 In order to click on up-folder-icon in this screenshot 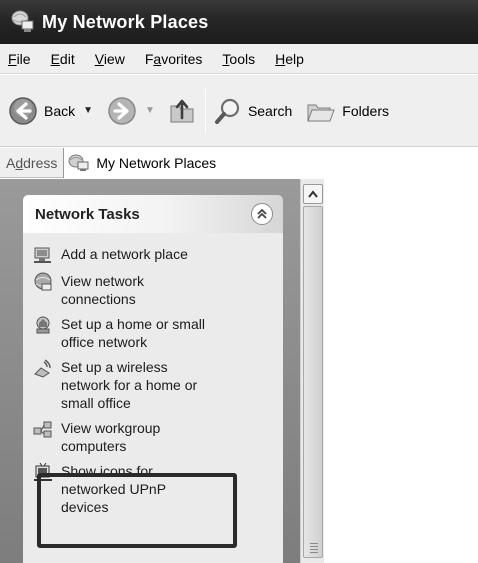, I will do `click(182, 110)`.